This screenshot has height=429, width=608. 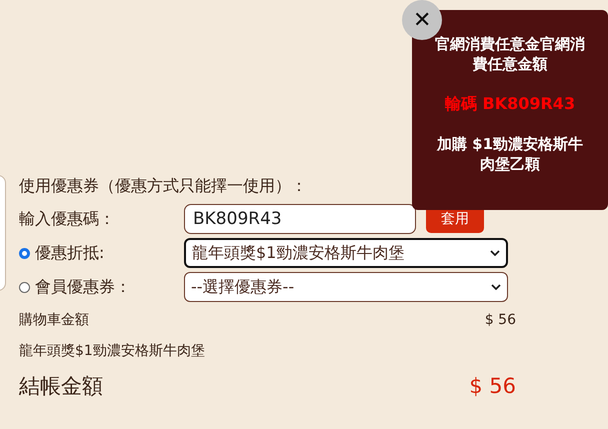 I want to click on code-label: 輸入優惠碼：, so click(x=67, y=219).